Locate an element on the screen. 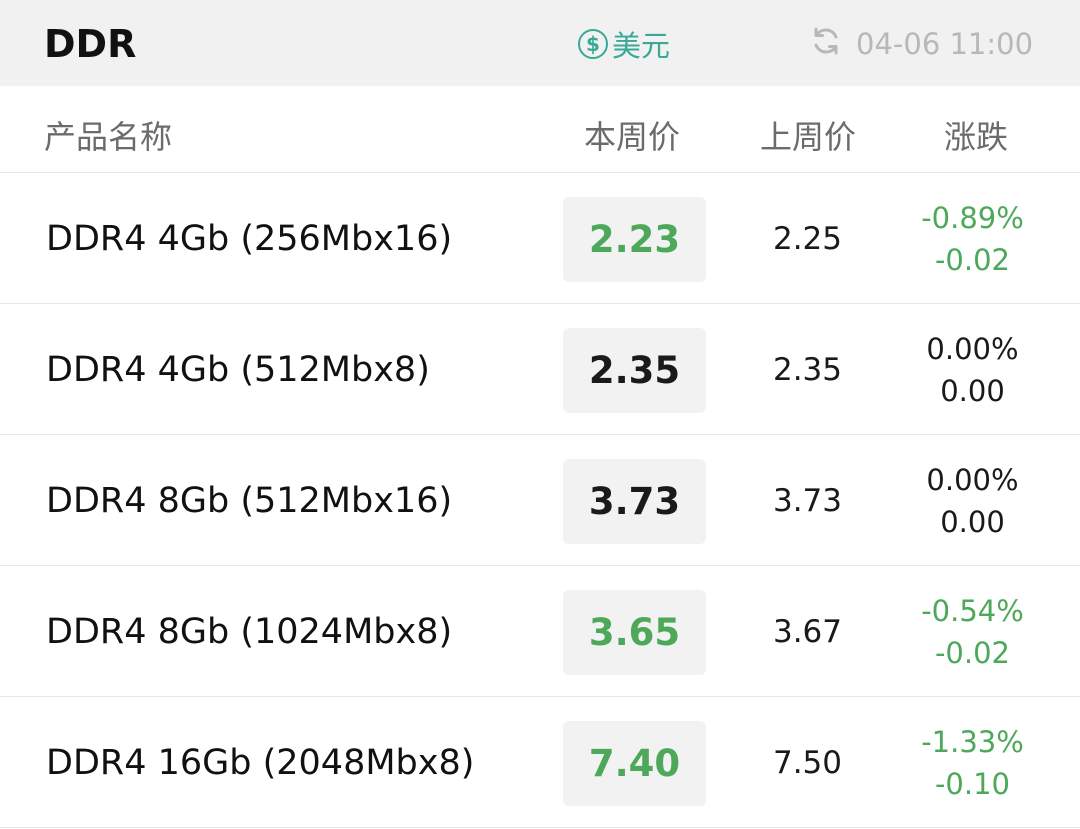 The width and height of the screenshot is (1080, 829). currency-toggle: $ 美元 is located at coordinates (624, 44).